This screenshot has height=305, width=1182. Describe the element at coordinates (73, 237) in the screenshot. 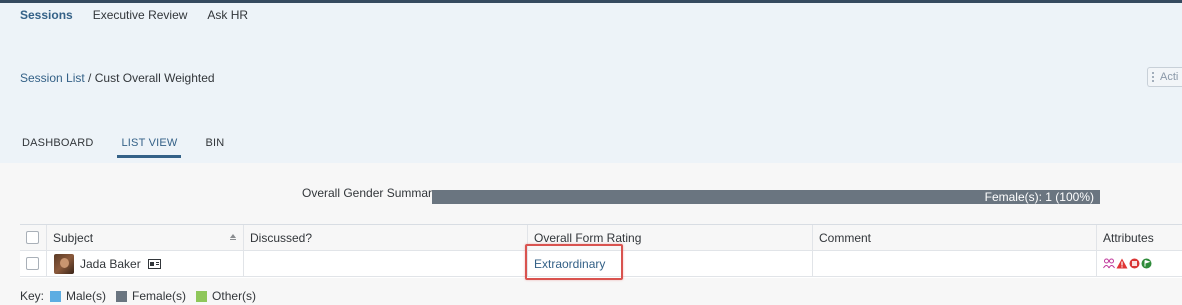

I see `column-header-subject-label: Subject` at that location.